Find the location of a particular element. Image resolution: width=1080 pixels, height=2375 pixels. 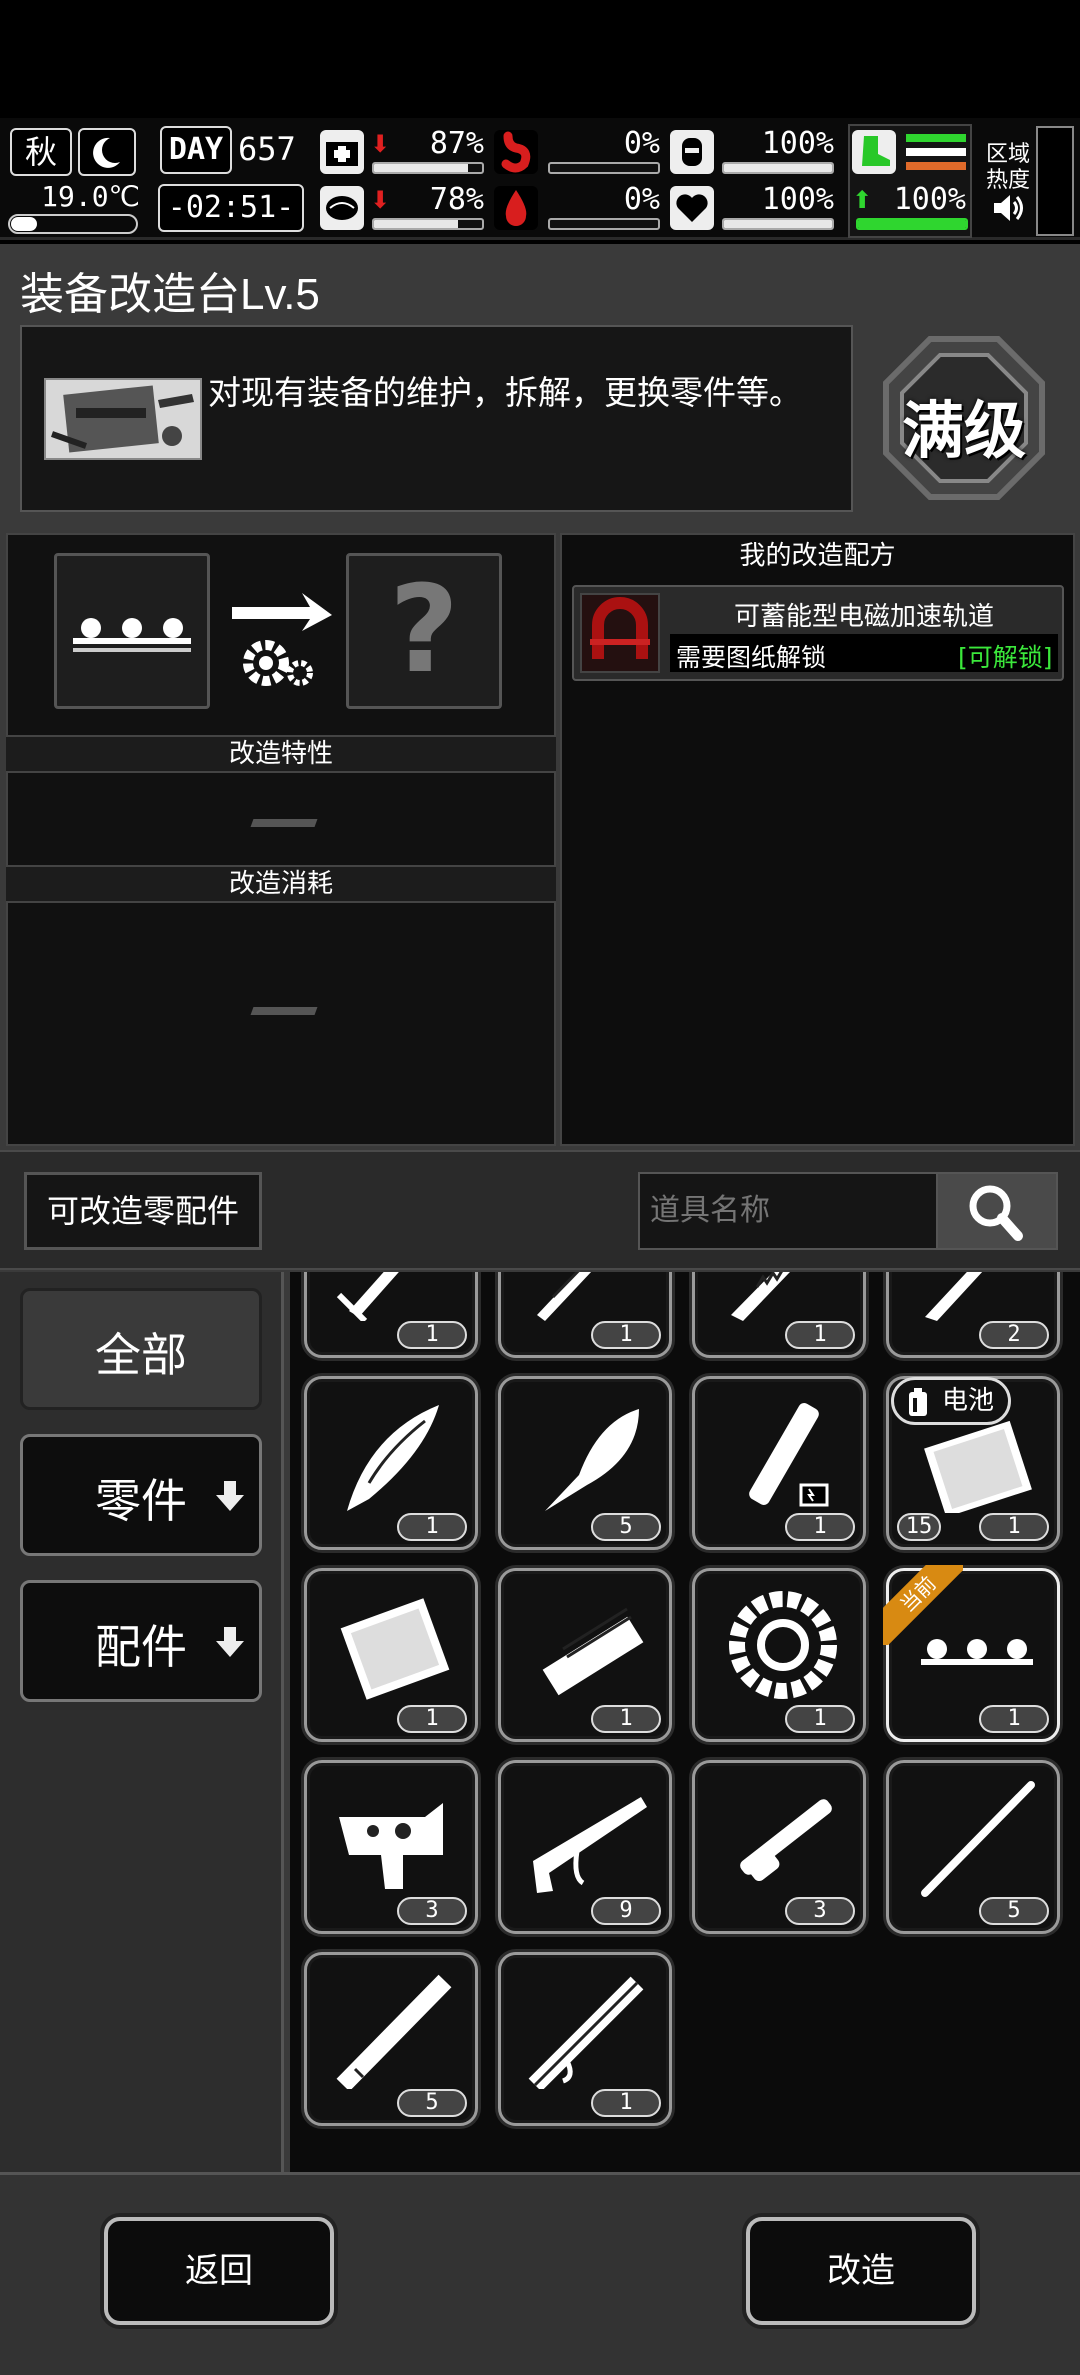

workbench-tools-icon is located at coordinates (123, 419).